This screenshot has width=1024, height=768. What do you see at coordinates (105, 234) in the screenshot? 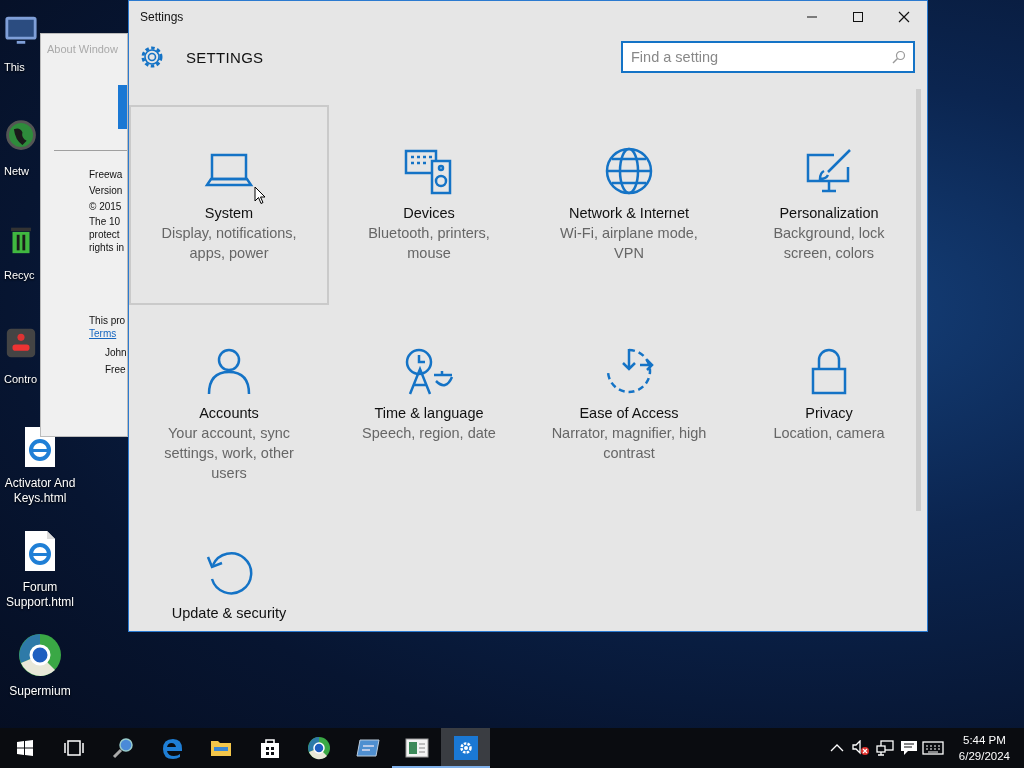
I see `about-text: protect` at bounding box center [105, 234].